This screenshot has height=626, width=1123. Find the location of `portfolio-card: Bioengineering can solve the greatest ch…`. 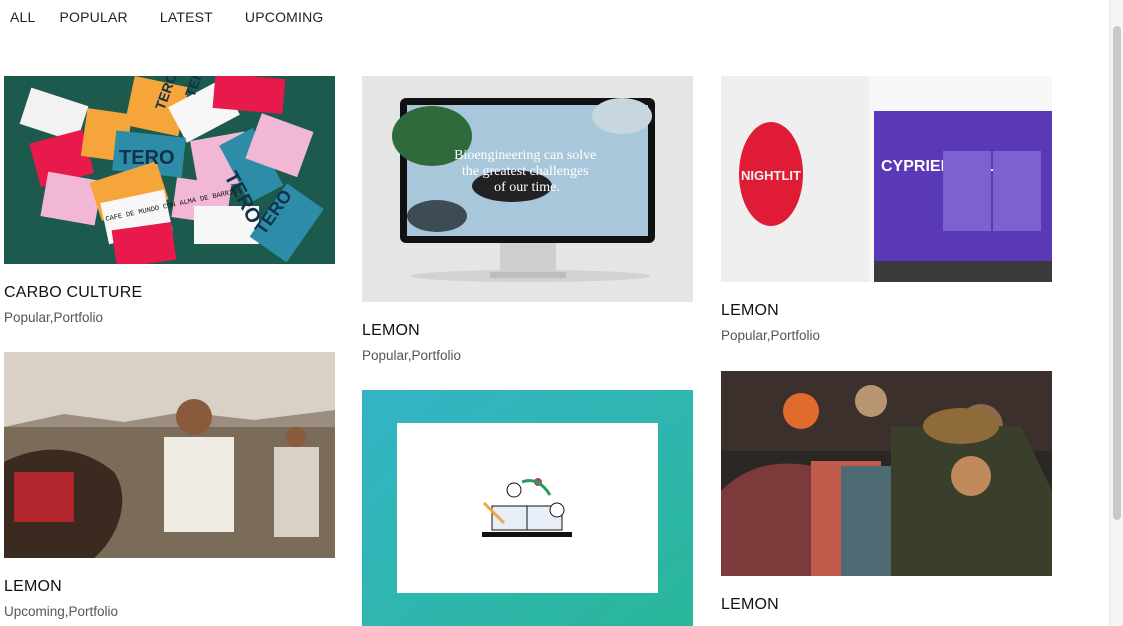

portfolio-card: Bioengineering can solve the greatest ch… is located at coordinates (527, 219).